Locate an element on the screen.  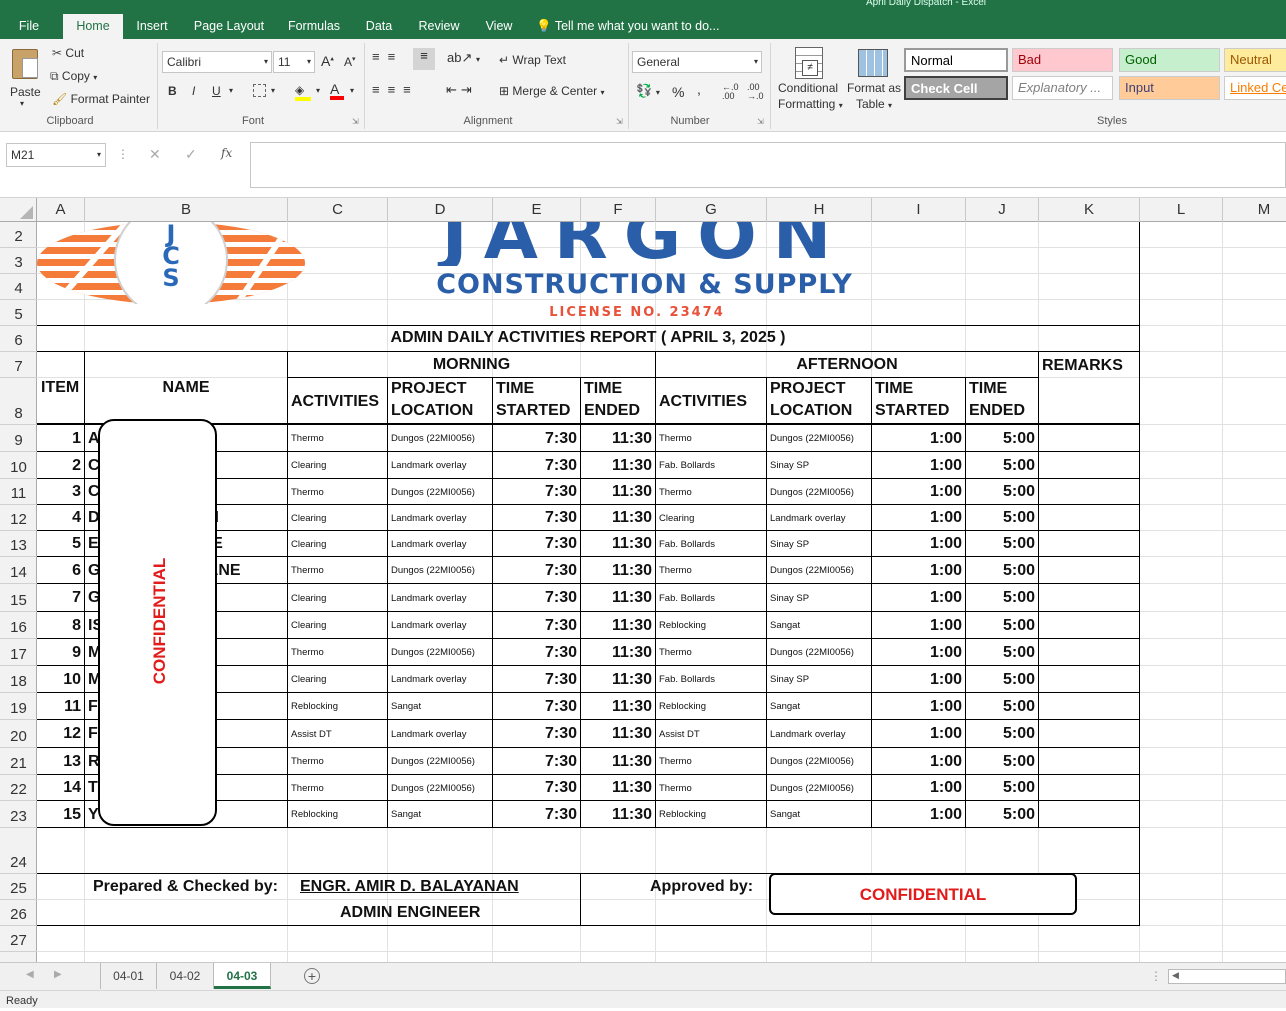
row-header-4: 4 is located at coordinates (18, 287).